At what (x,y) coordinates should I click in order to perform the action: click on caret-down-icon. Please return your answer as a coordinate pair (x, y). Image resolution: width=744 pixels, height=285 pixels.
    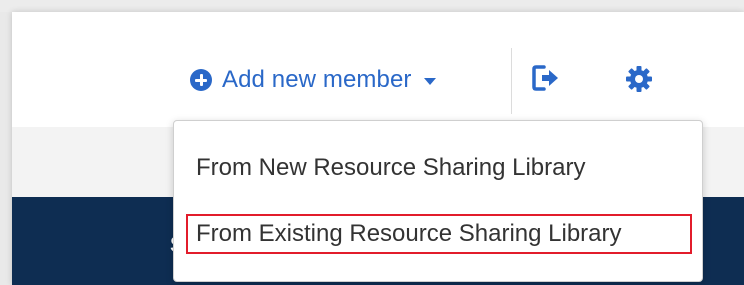
    Looking at the image, I should click on (429, 81).